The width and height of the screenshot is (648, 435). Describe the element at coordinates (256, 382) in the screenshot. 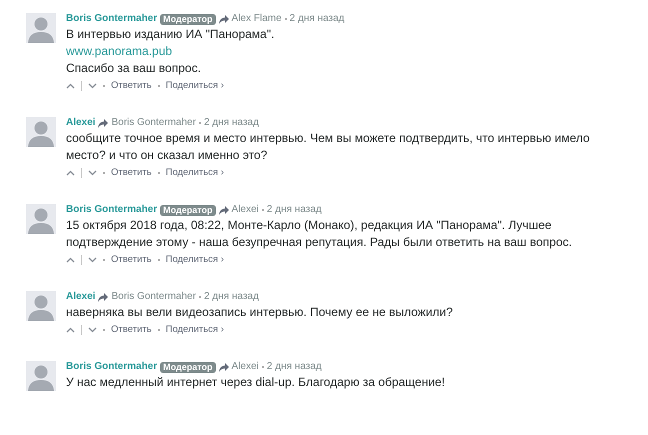

I see `comment-text: У нас медленный интернет через dial-up. Благодарю за обращение!` at that location.